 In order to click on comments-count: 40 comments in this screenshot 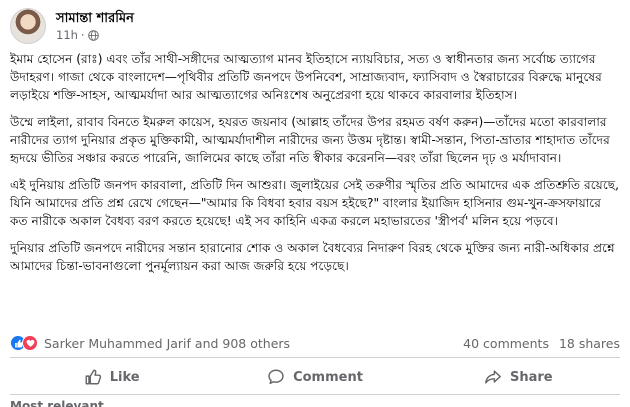, I will do `click(506, 343)`.